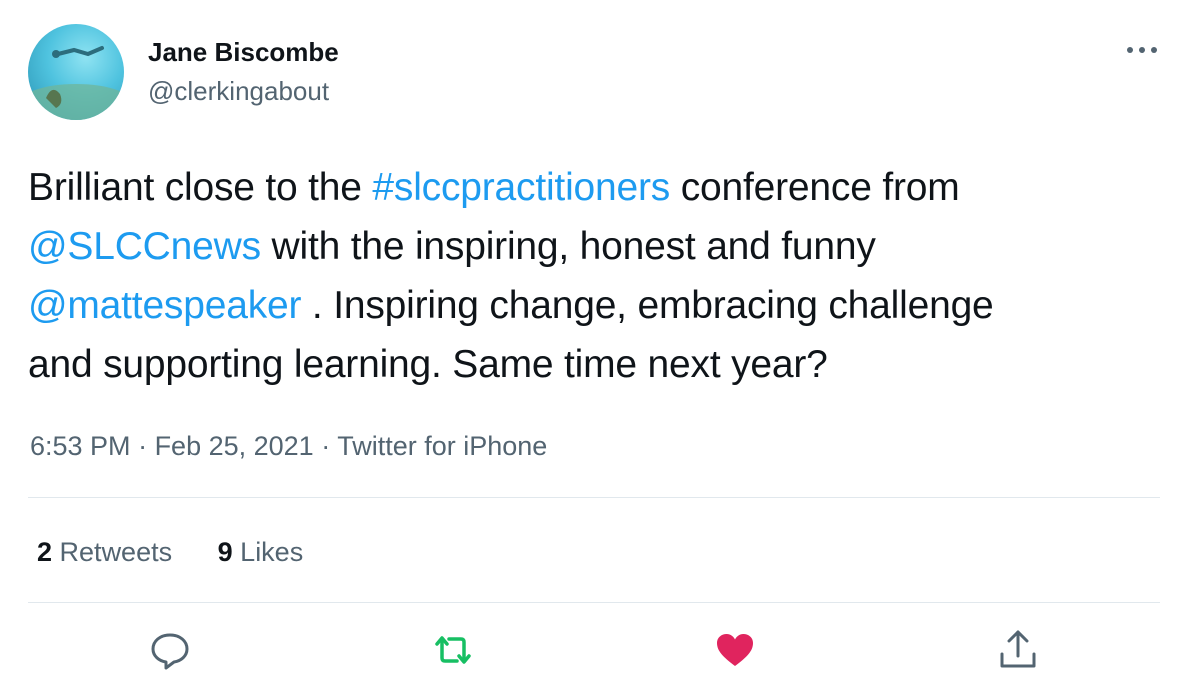 Image resolution: width=1190 pixels, height=696 pixels. I want to click on likes-count: 9, so click(225, 552).